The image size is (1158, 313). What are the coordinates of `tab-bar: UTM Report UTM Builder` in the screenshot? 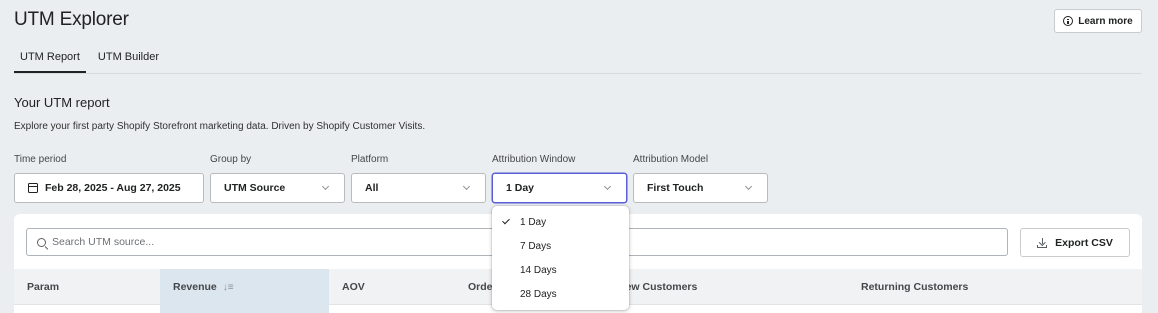 It's located at (578, 58).